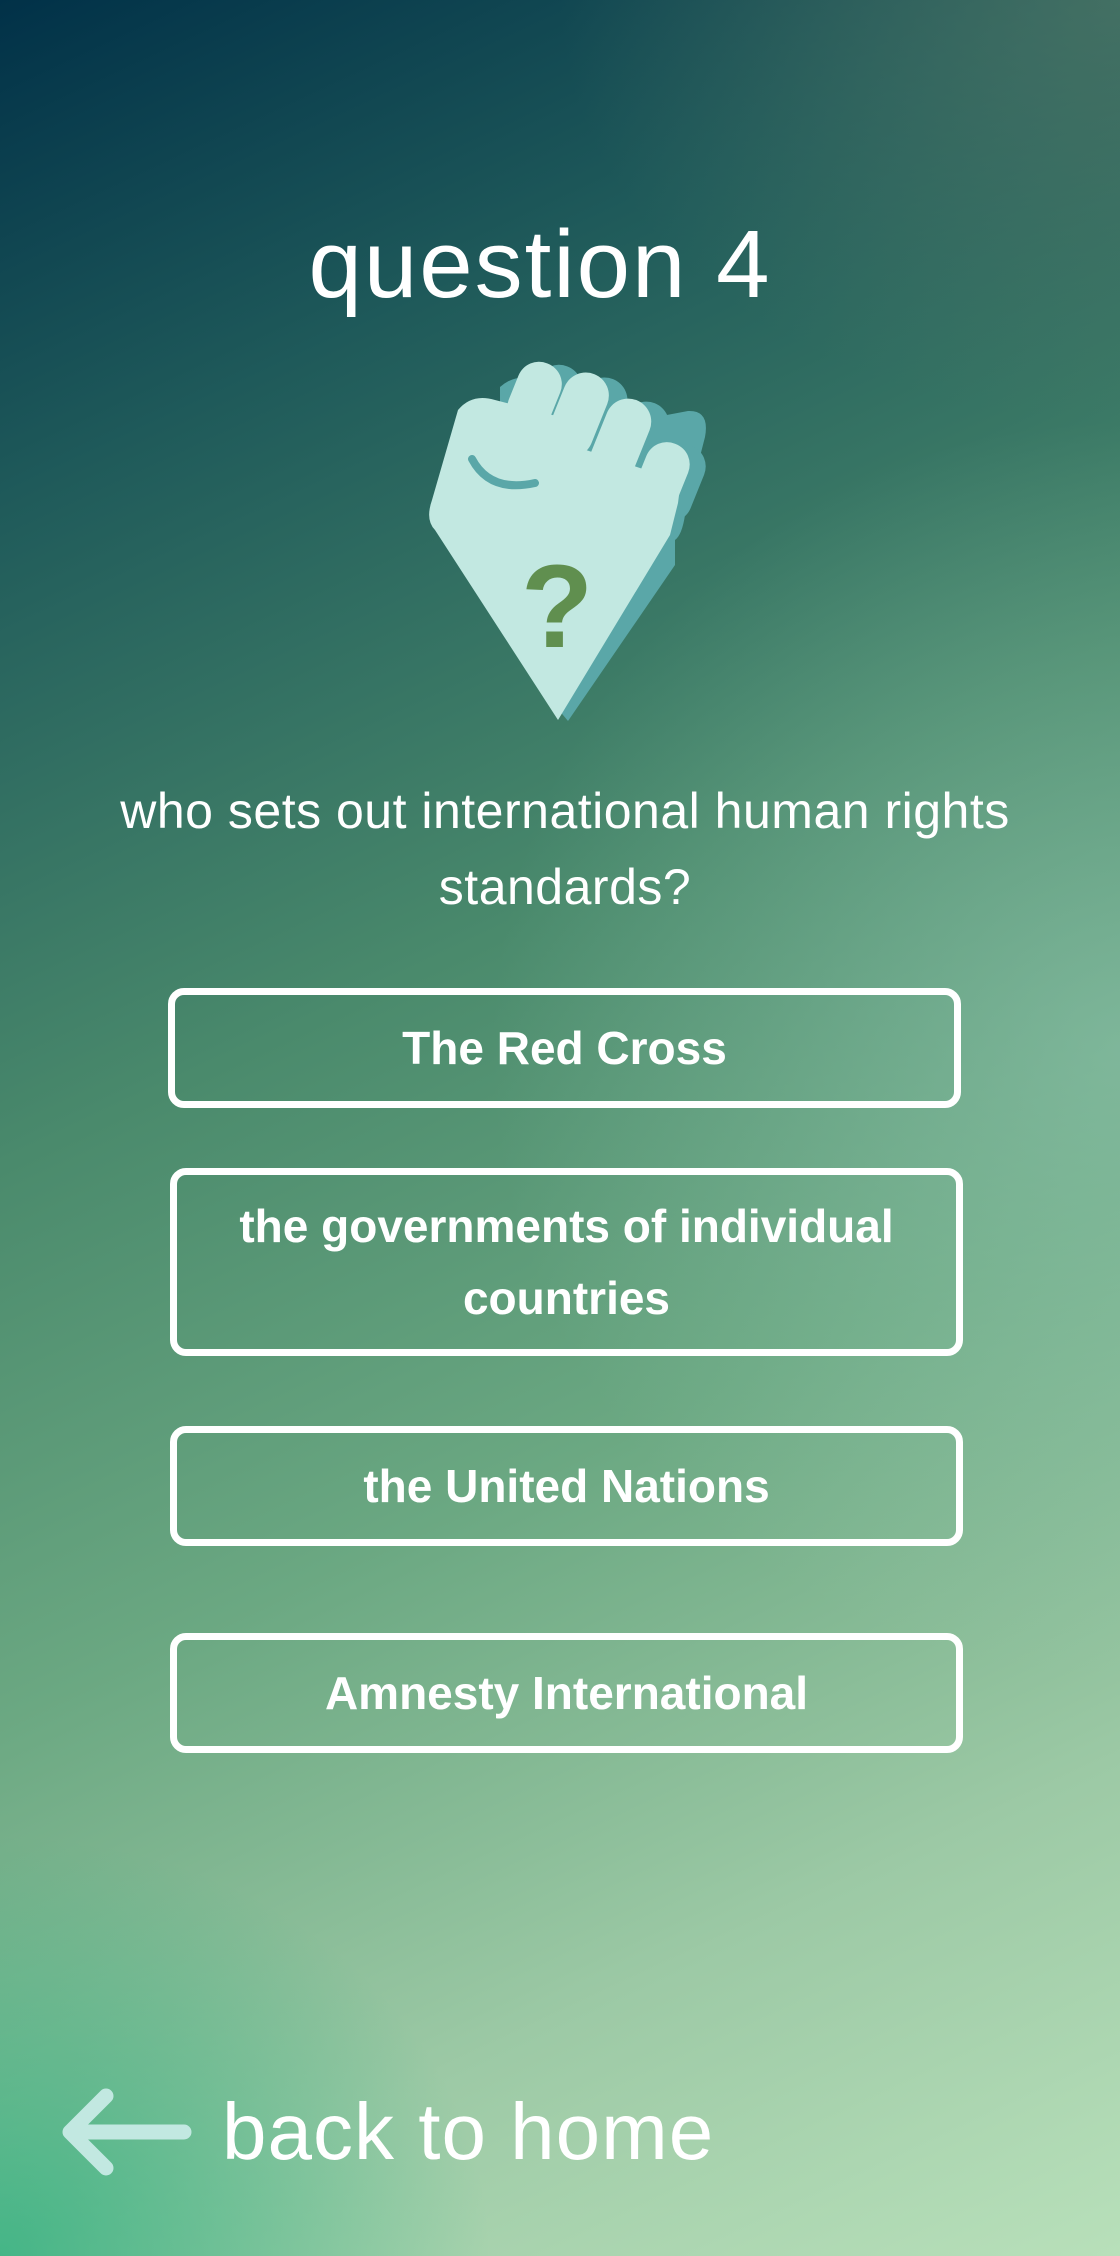 This screenshot has width=1120, height=2256. I want to click on arrow-left-icon, so click(127, 2132).